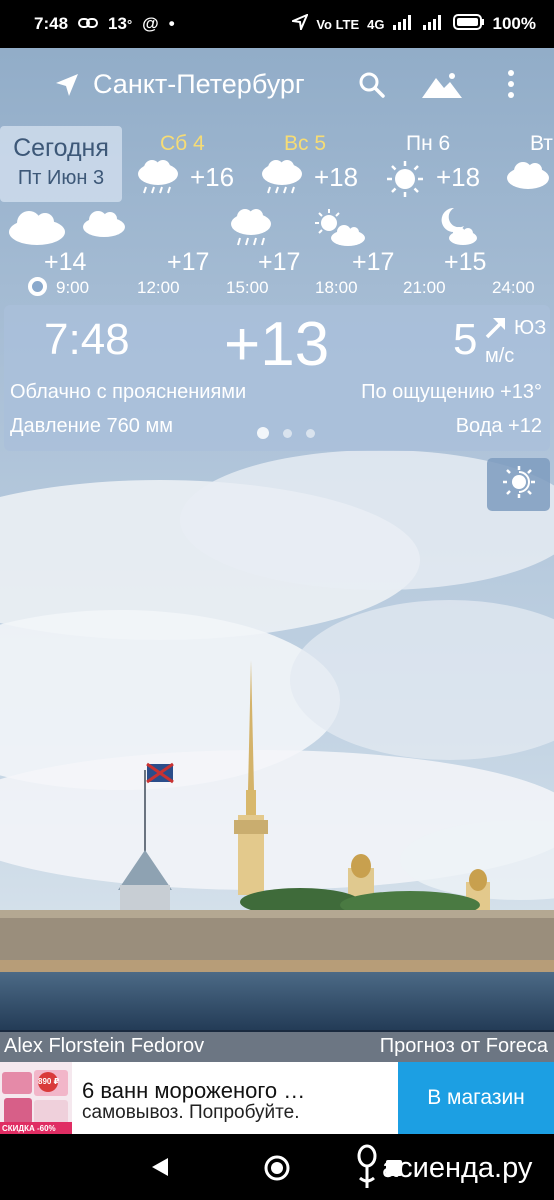 The height and width of the screenshot is (1200, 554). Describe the element at coordinates (67, 87) in the screenshot. I see `location-icon` at that location.